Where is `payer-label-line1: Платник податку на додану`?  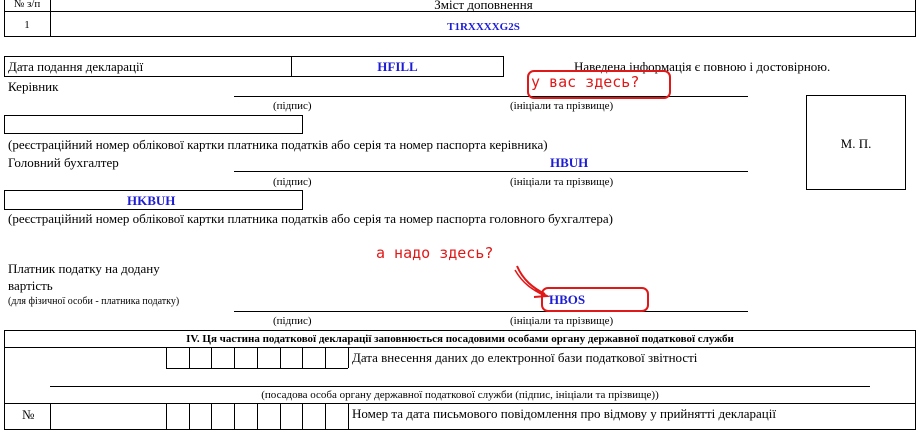 payer-label-line1: Платник податку на додану is located at coordinates (84, 268).